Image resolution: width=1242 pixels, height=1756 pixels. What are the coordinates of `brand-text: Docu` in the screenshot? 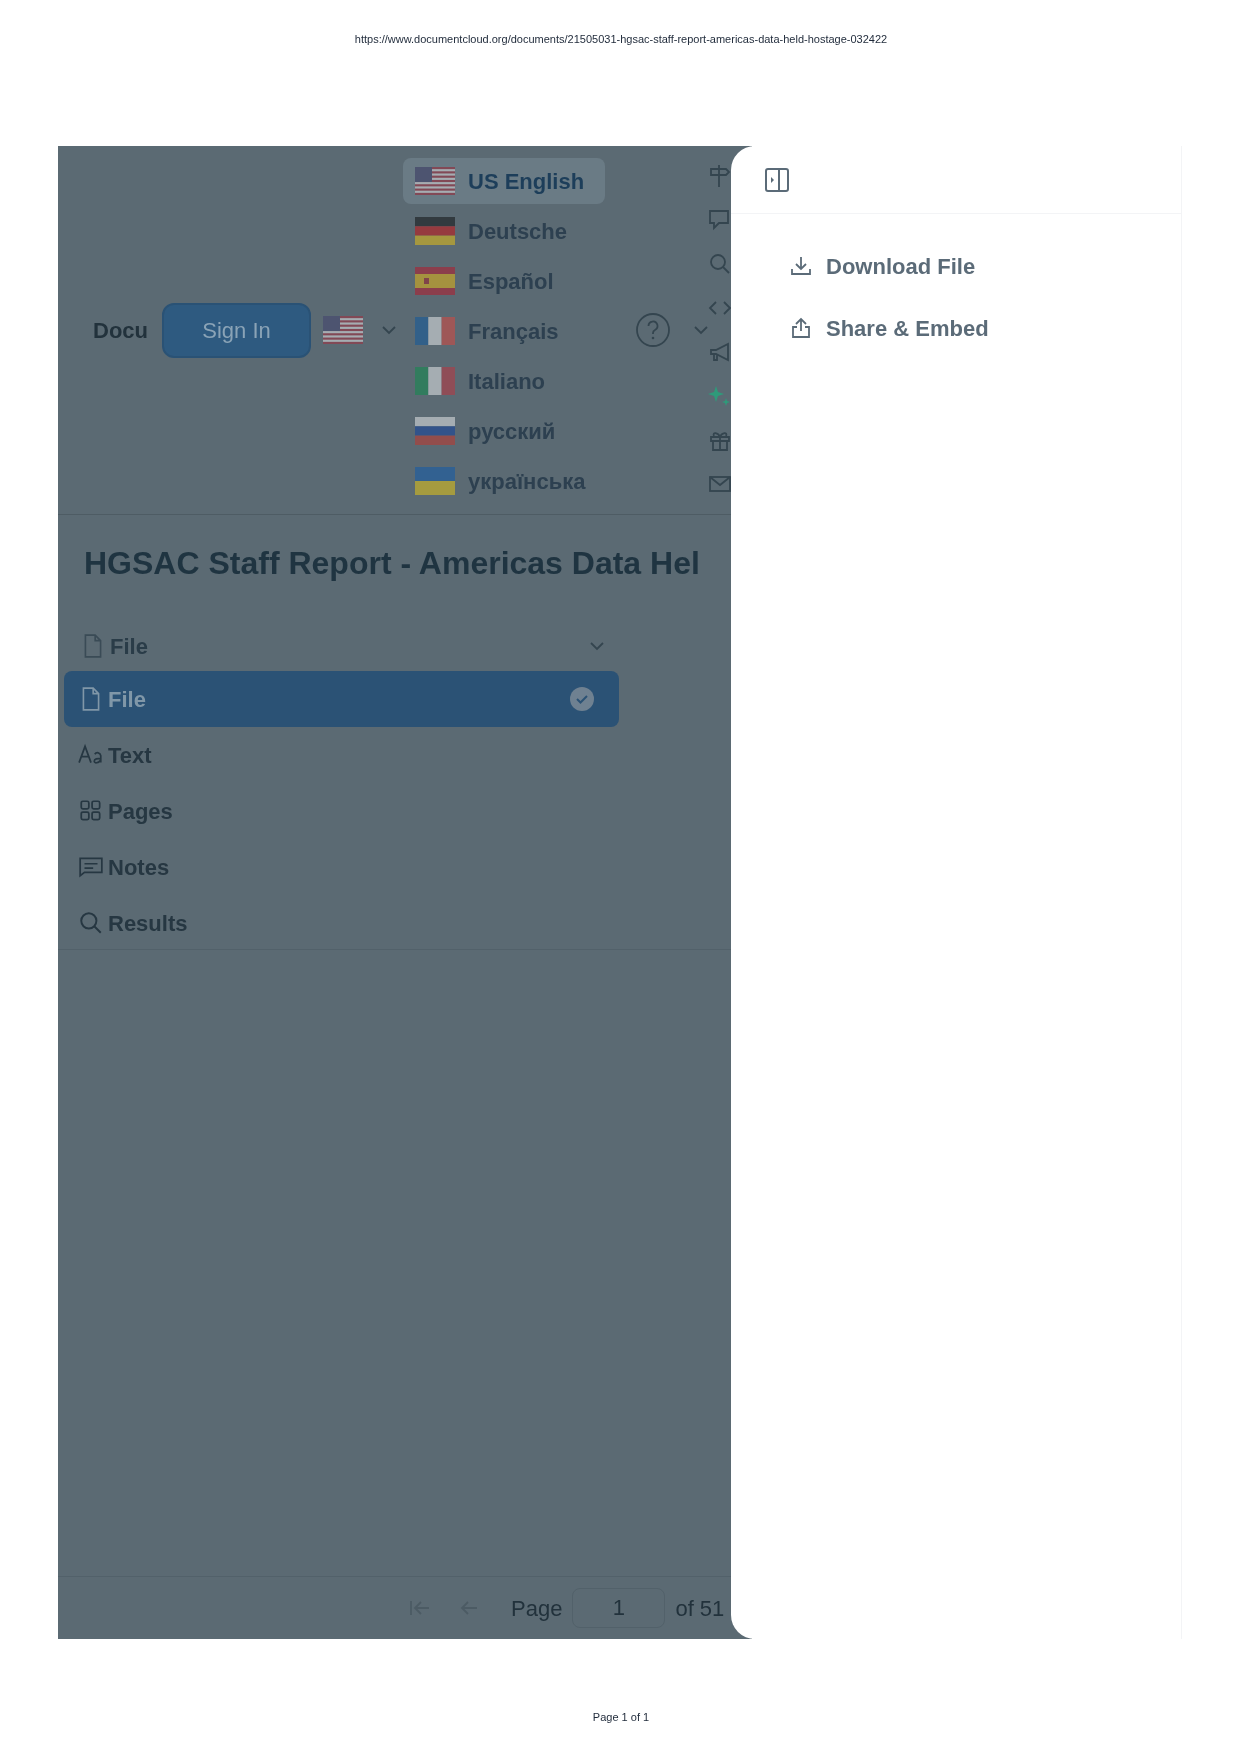 It's located at (120, 330).